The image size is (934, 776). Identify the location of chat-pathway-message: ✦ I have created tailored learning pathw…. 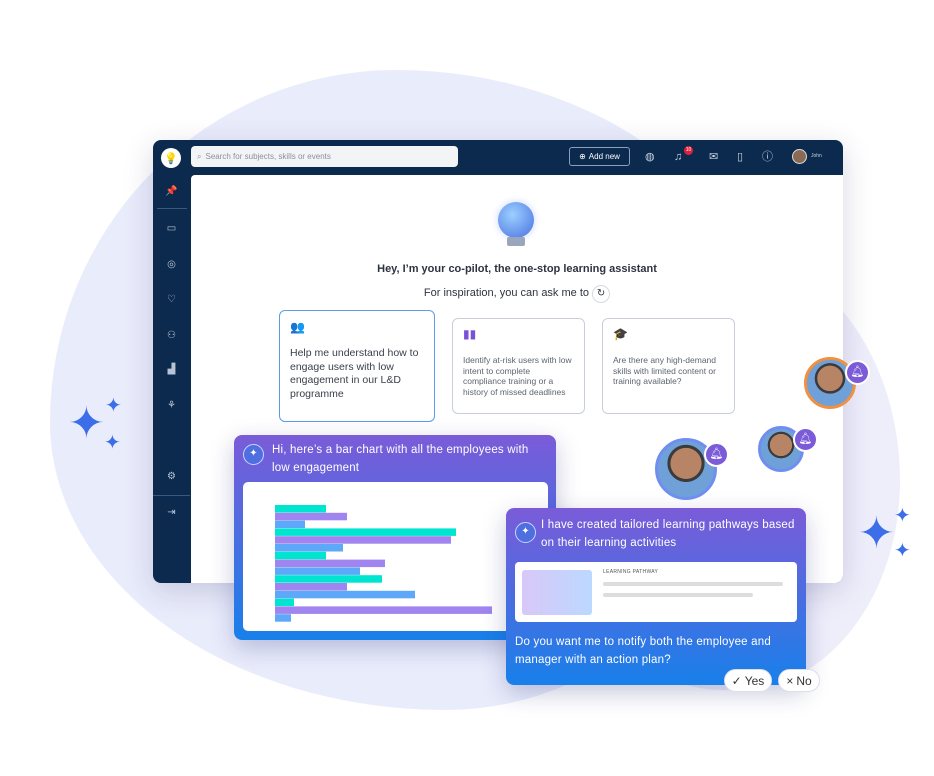
(656, 596).